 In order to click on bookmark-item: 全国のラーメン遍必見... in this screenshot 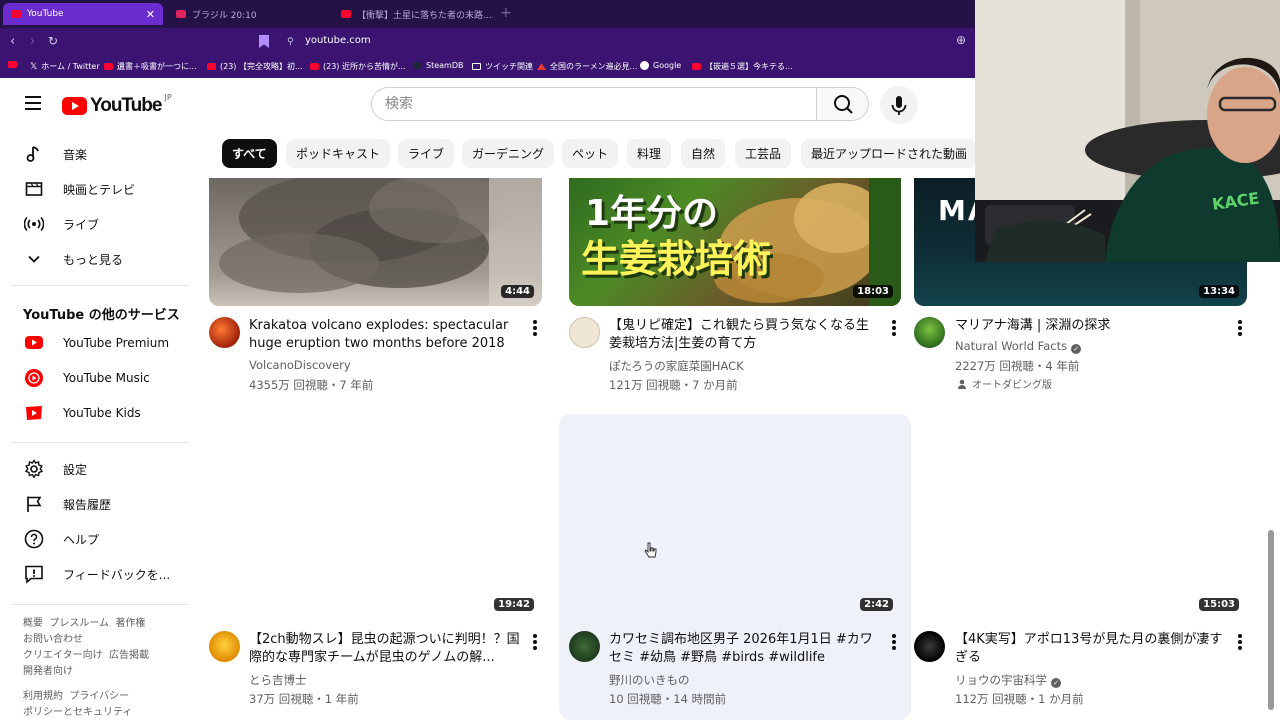, I will do `click(587, 66)`.